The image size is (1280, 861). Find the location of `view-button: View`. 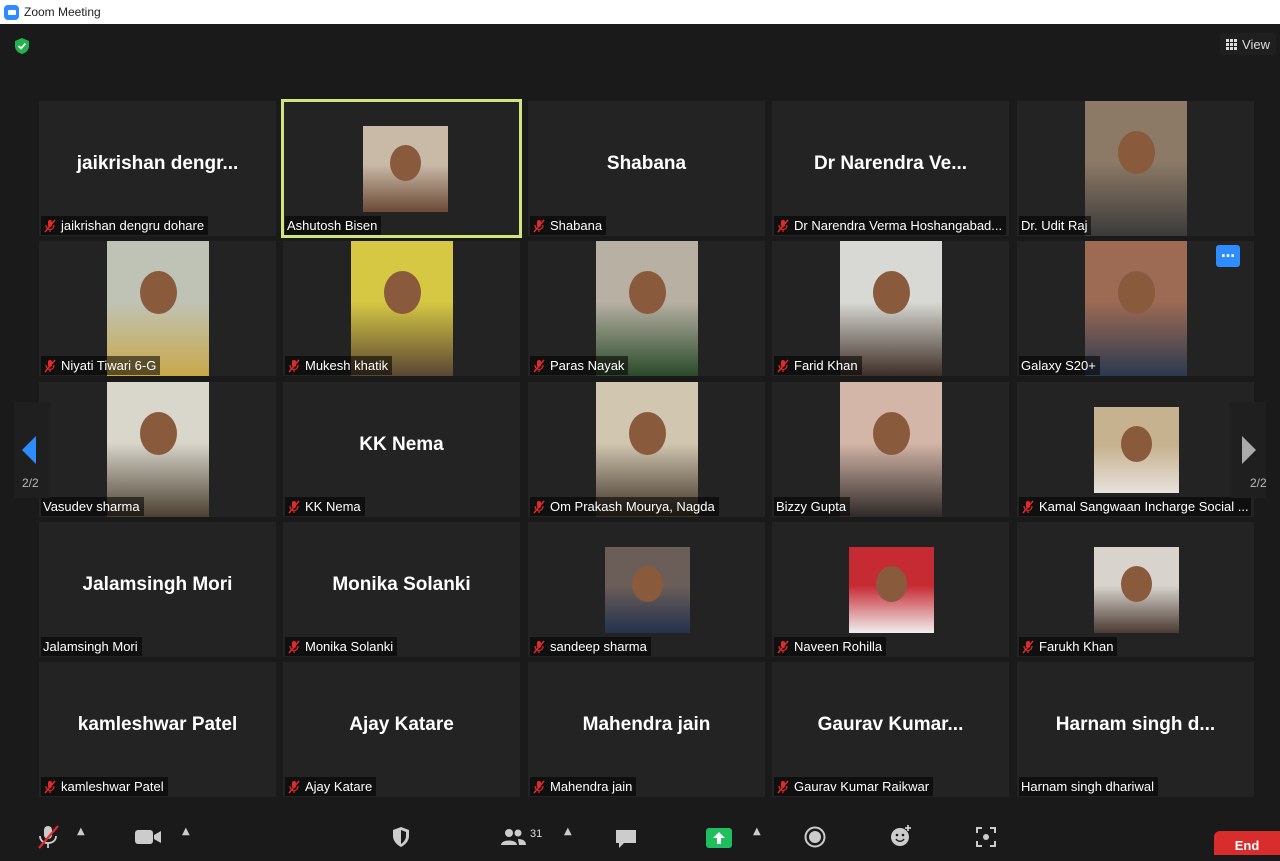

view-button: View is located at coordinates (1248, 44).